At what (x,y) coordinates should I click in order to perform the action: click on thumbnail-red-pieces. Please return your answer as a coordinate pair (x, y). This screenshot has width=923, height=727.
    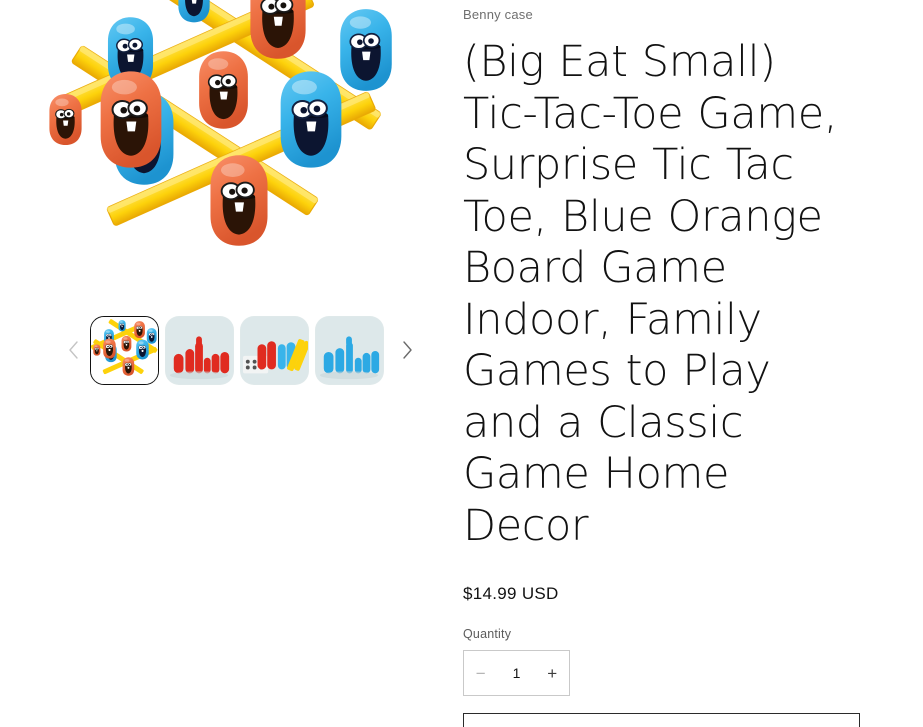
    Looking at the image, I should click on (199, 350).